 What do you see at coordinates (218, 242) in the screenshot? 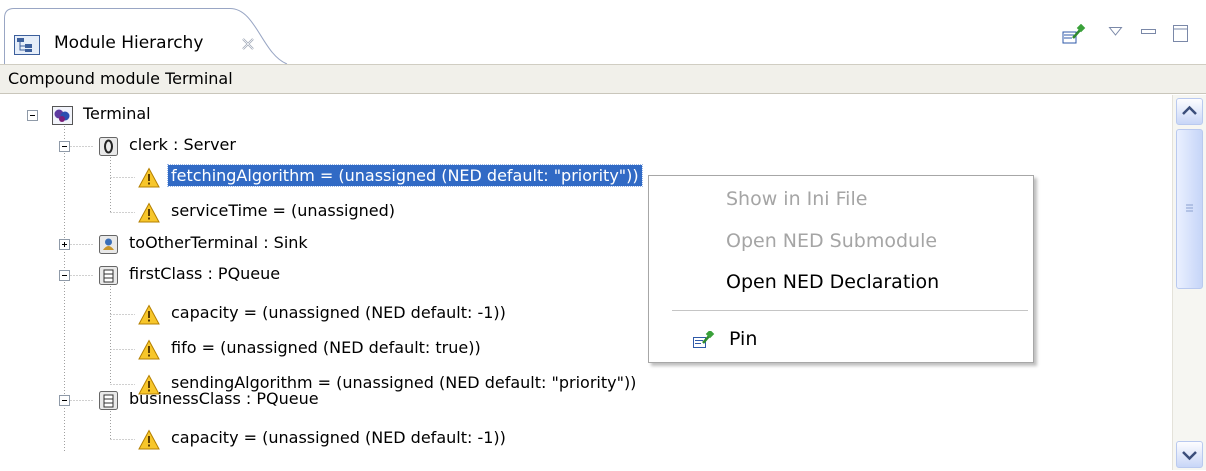
I see `tree-label: toOtherTerminal : Sink` at bounding box center [218, 242].